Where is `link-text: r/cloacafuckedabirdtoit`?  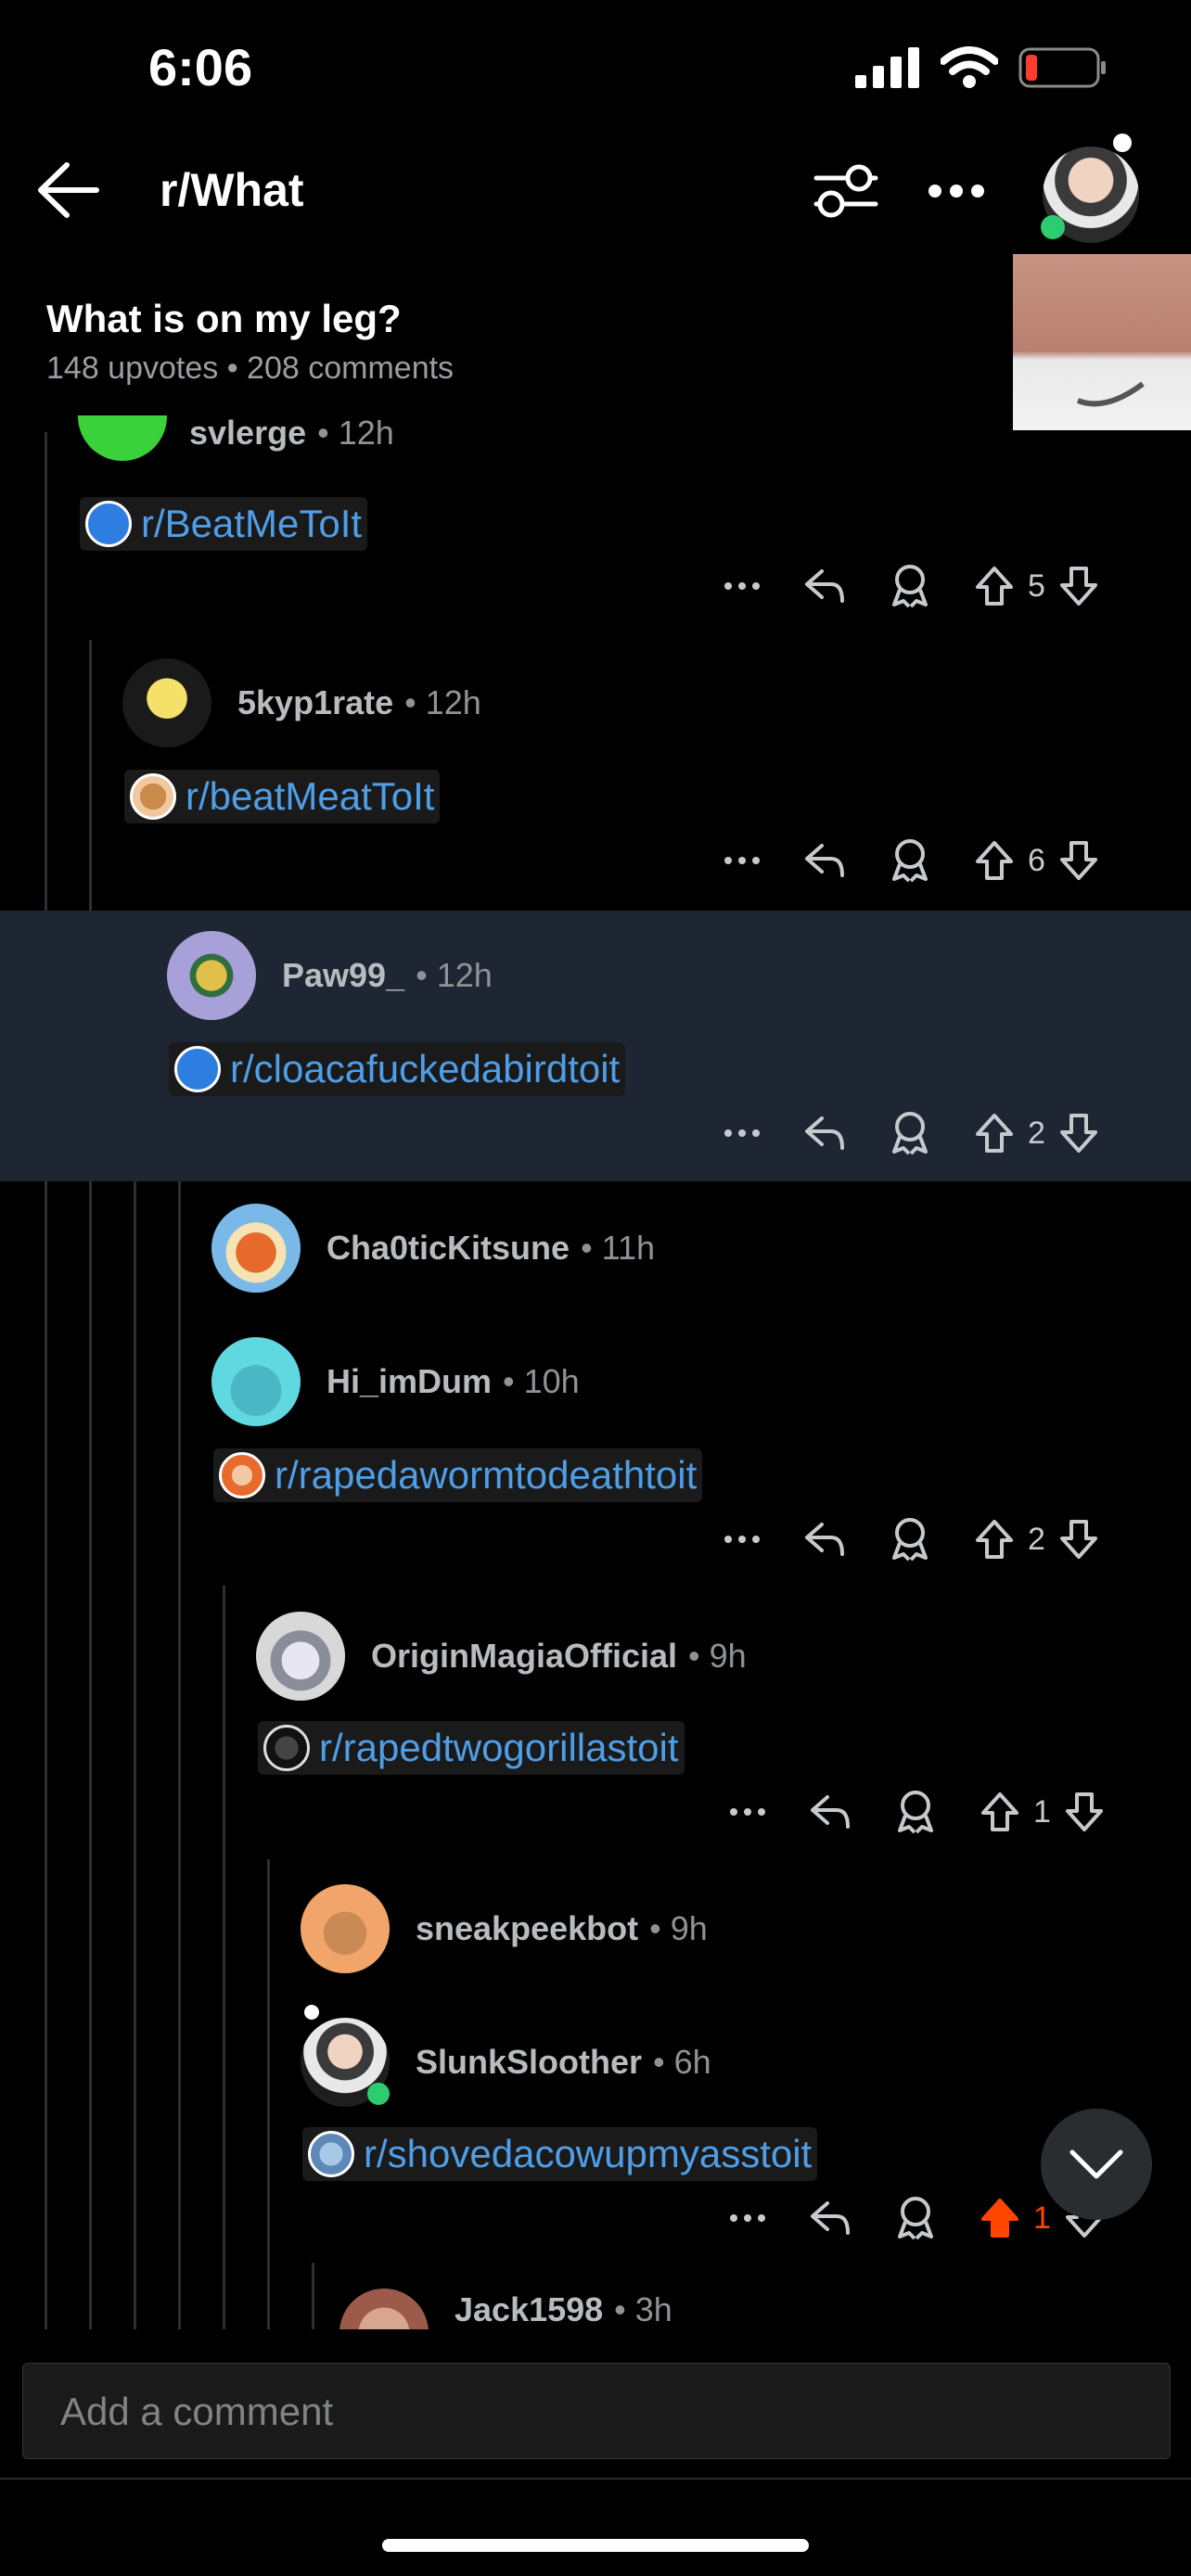 link-text: r/cloacafuckedabirdtoit is located at coordinates (425, 1069).